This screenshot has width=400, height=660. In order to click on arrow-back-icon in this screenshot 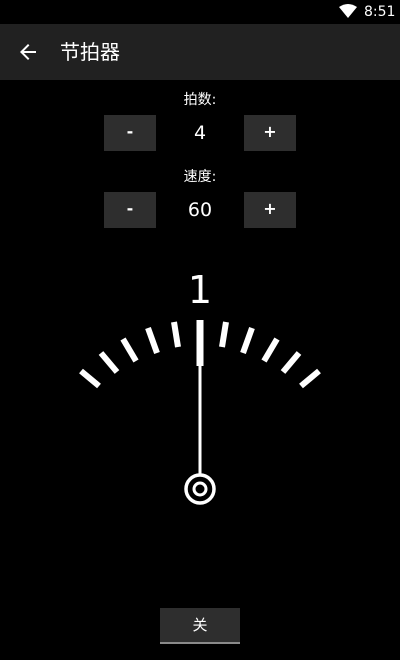, I will do `click(28, 52)`.